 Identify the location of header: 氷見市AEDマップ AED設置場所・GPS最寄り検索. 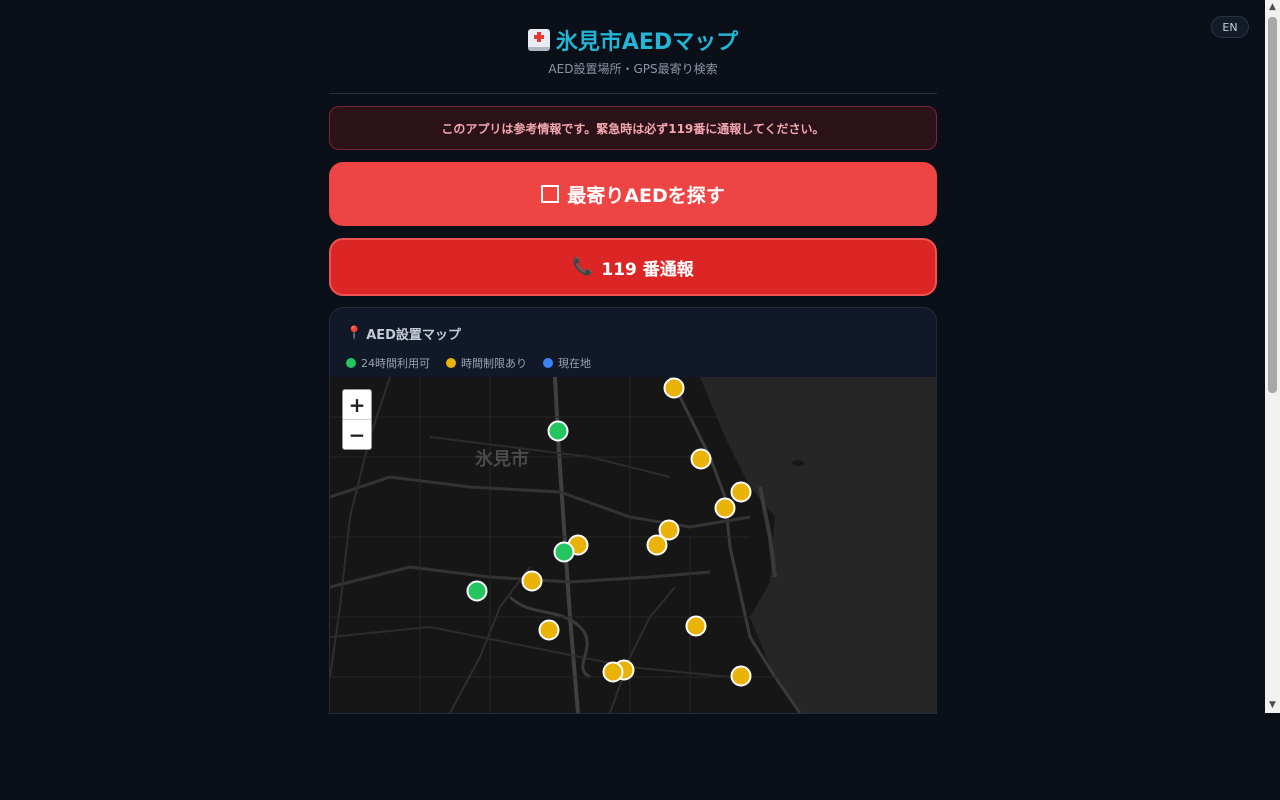
(633, 38).